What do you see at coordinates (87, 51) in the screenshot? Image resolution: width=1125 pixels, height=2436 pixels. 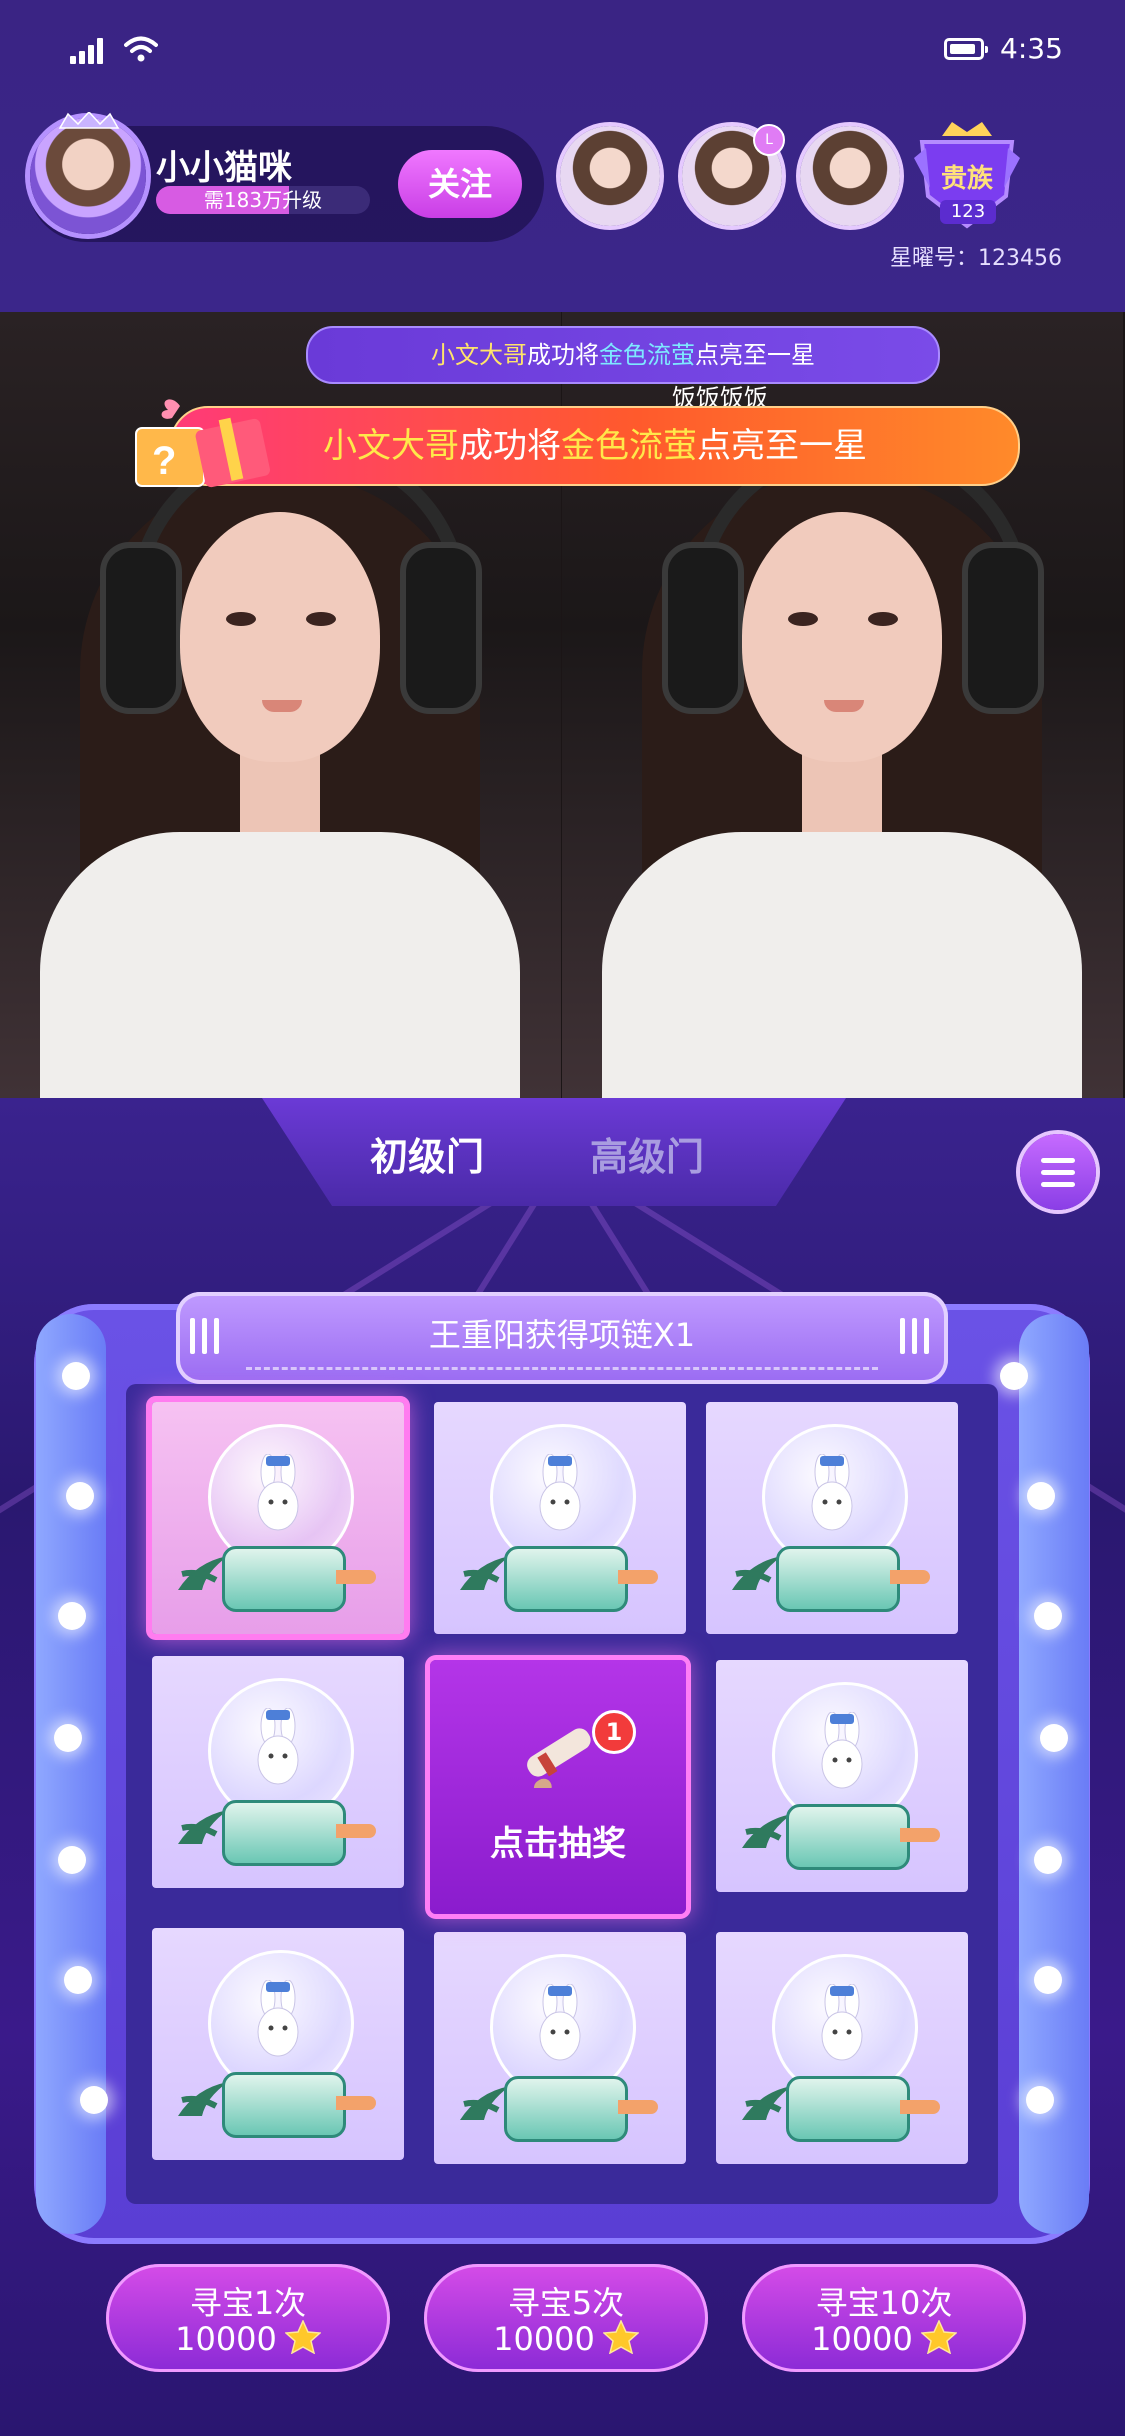 I see `signal-icon` at bounding box center [87, 51].